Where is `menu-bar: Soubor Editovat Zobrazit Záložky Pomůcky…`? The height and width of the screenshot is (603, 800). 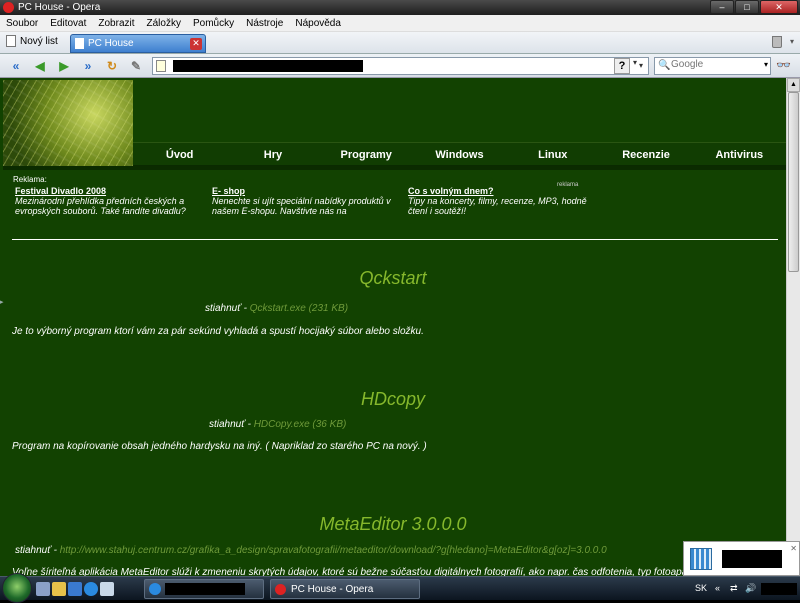 menu-bar: Soubor Editovat Zobrazit Záložky Pomůcky… is located at coordinates (400, 23).